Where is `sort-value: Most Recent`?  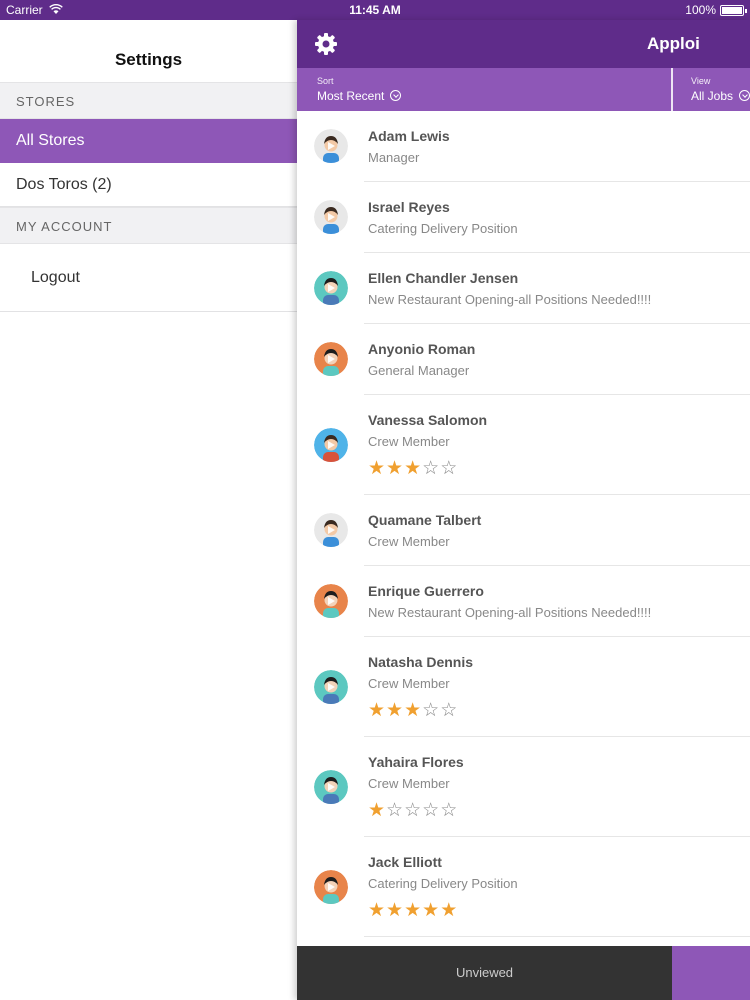
sort-value: Most Recent is located at coordinates (351, 96).